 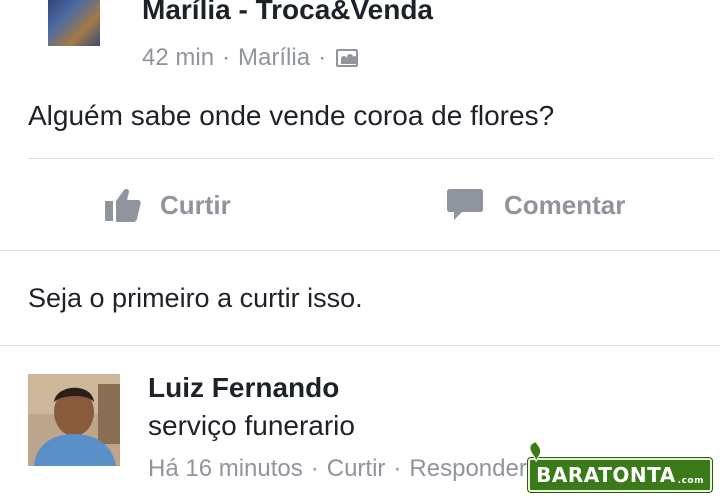 I want to click on post-time: 42 min, so click(x=178, y=58).